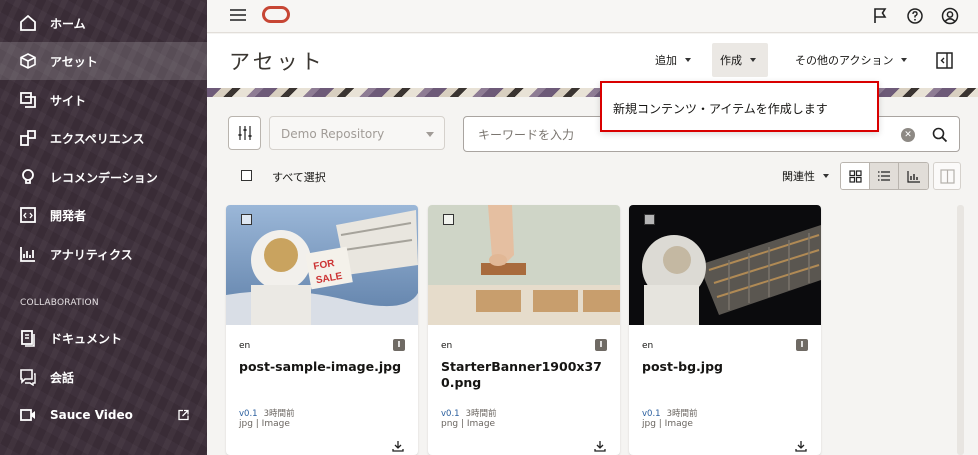  Describe the element at coordinates (28, 338) in the screenshot. I see `documents-icon` at that location.